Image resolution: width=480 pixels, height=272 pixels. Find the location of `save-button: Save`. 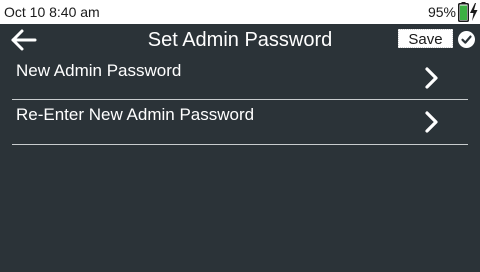

save-button: Save is located at coordinates (425, 38).